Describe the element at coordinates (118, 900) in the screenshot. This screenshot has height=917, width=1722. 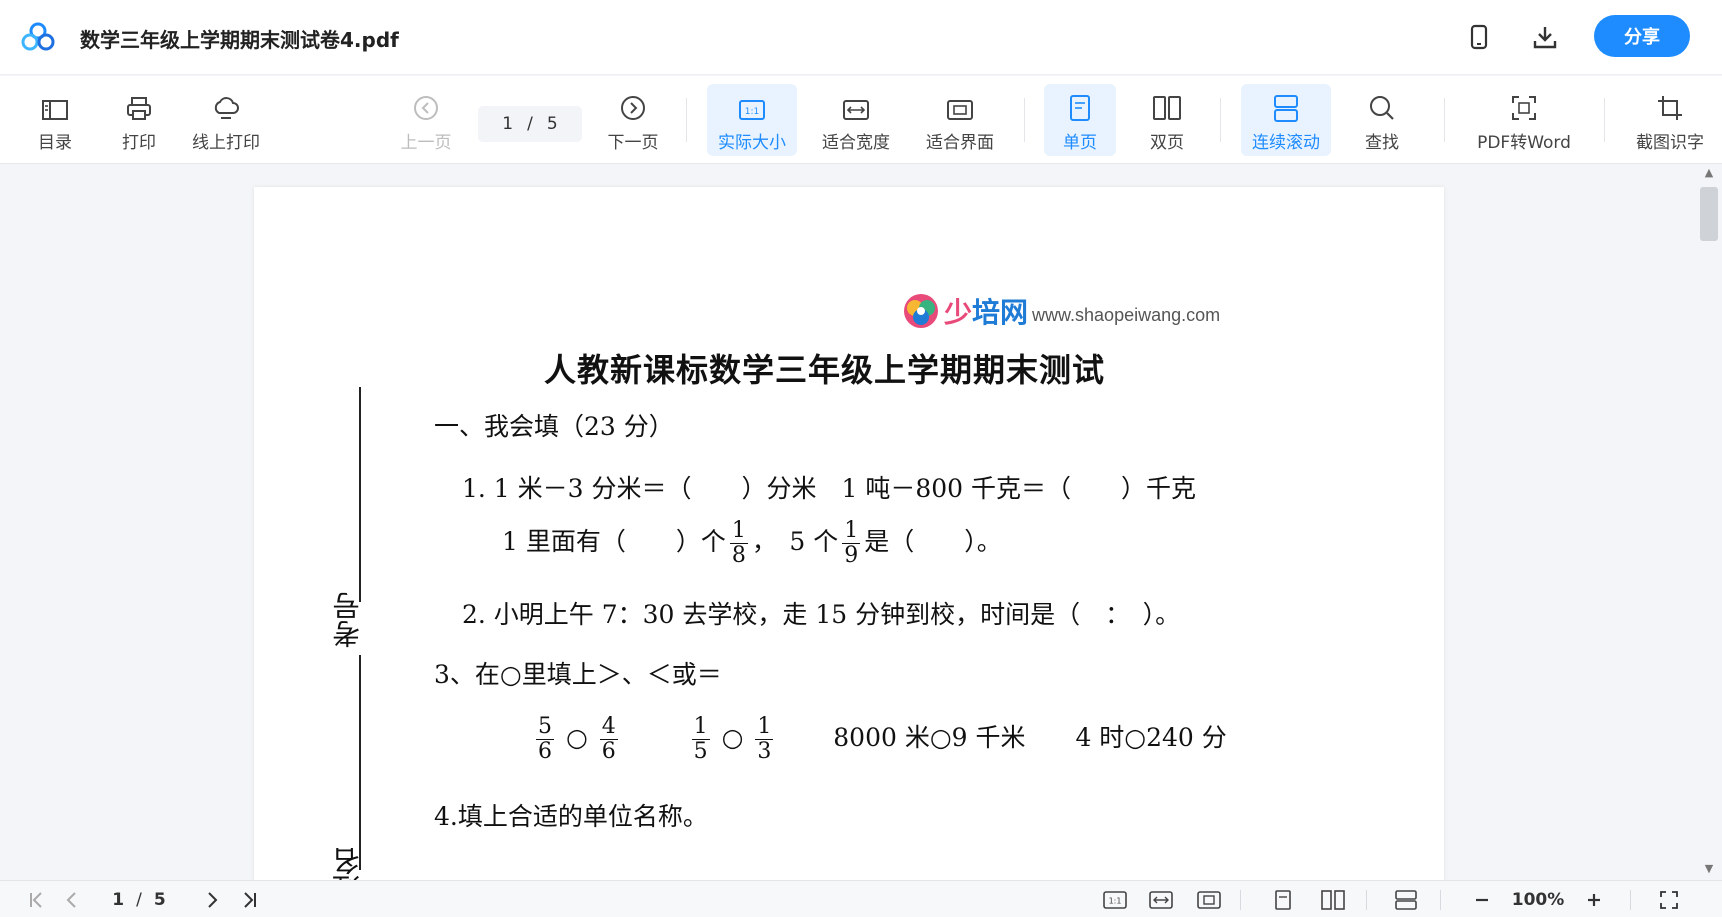
I see `bottom-current-page: 1` at that location.